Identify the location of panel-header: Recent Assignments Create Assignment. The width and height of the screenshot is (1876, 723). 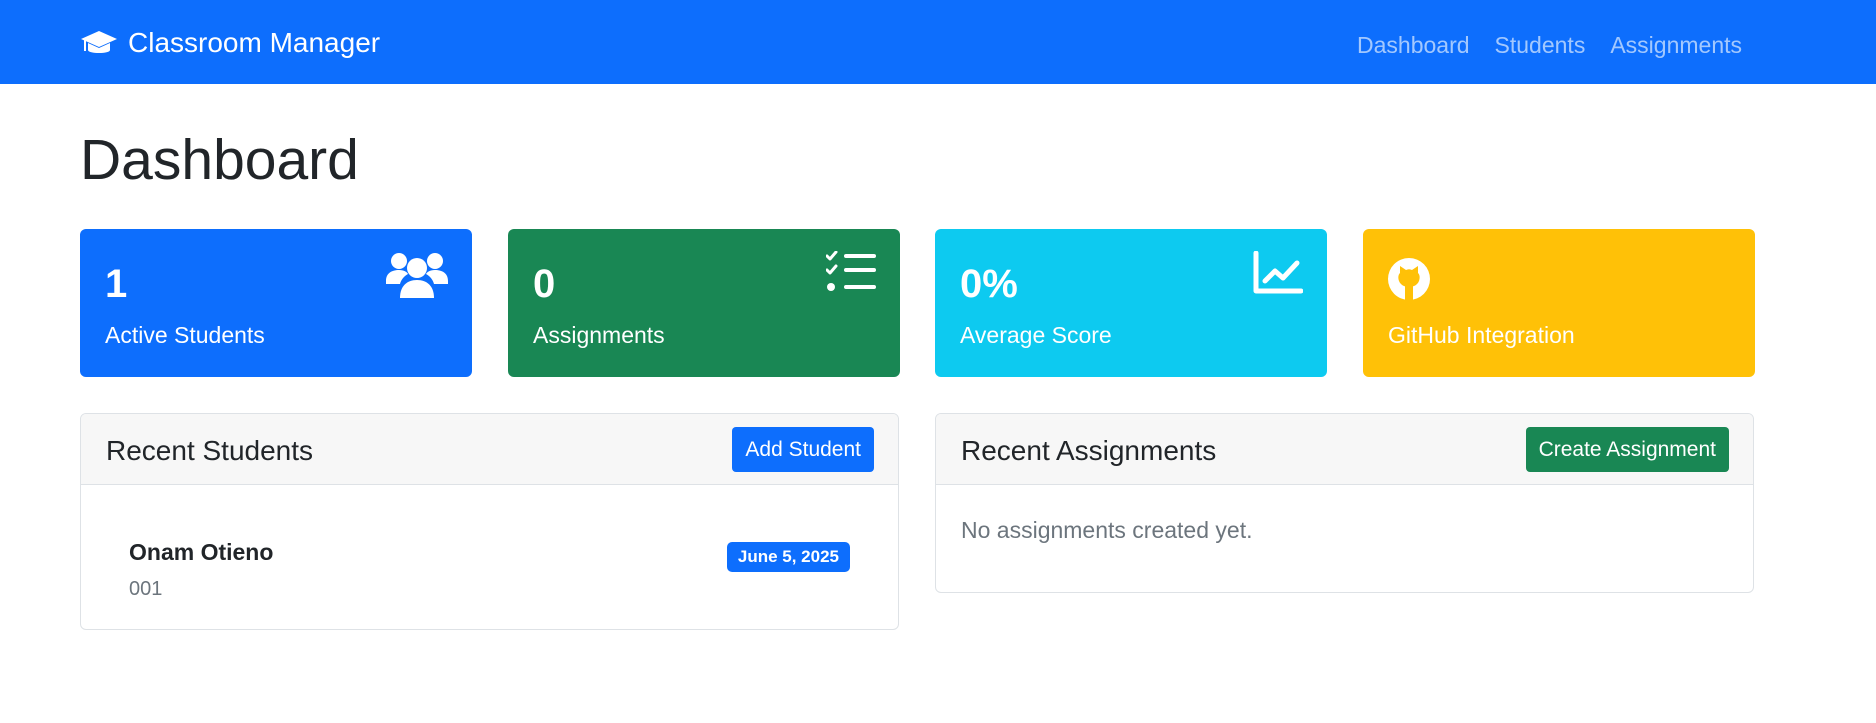
(1344, 449).